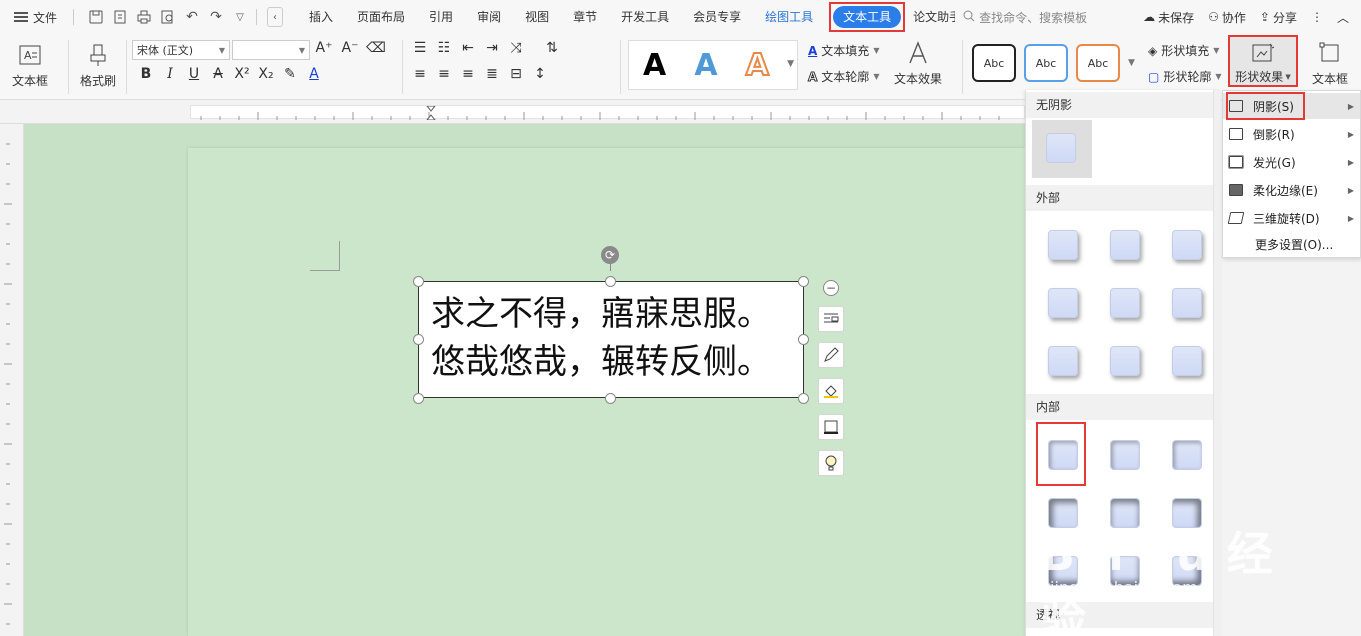  What do you see at coordinates (831, 355) in the screenshot?
I see `pen-icon` at bounding box center [831, 355].